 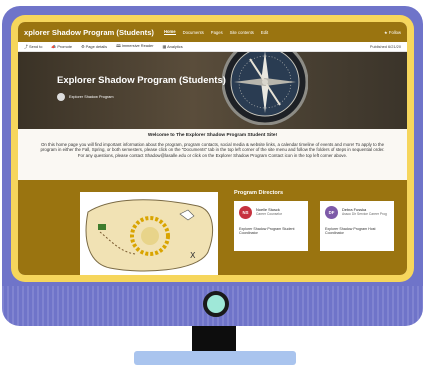 I want to click on nav-edit: Edit, so click(x=264, y=32).